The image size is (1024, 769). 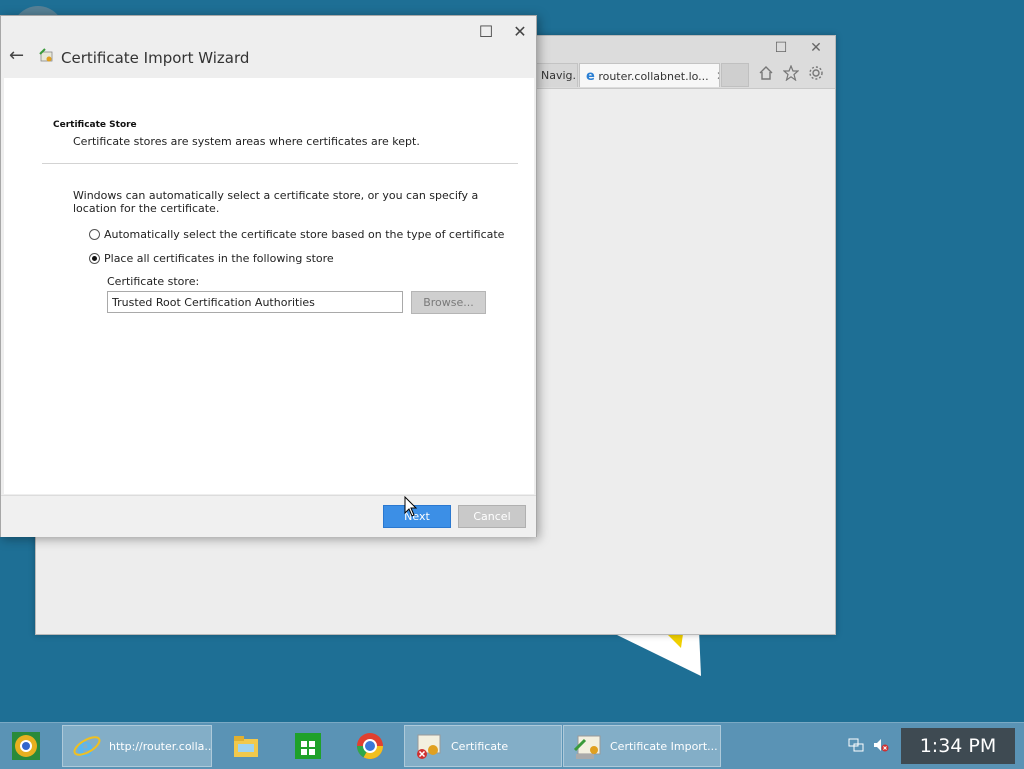 I want to click on taskbar-item-chrome-canary, so click(x=28, y=746).